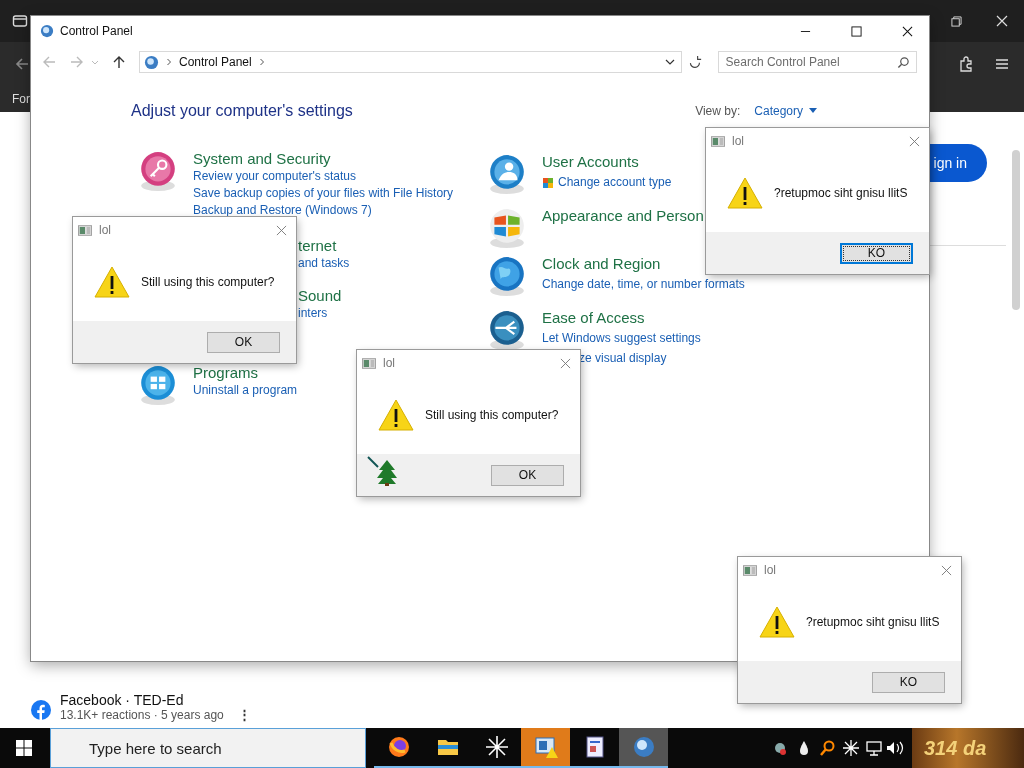 The height and width of the screenshot is (768, 1024). Describe the element at coordinates (208, 748) in the screenshot. I see `taskbar-search-field: Type here to search` at that location.